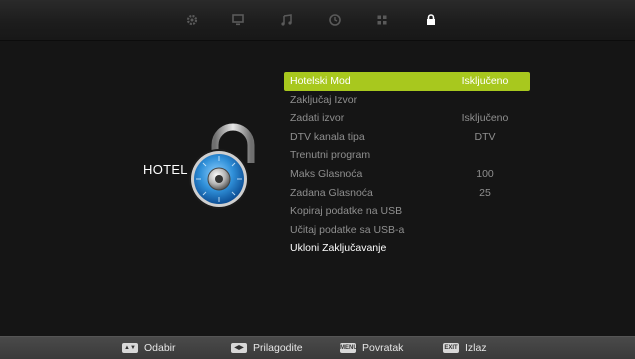 Image resolution: width=635 pixels, height=359 pixels. I want to click on music-note-icon, so click(287, 20).